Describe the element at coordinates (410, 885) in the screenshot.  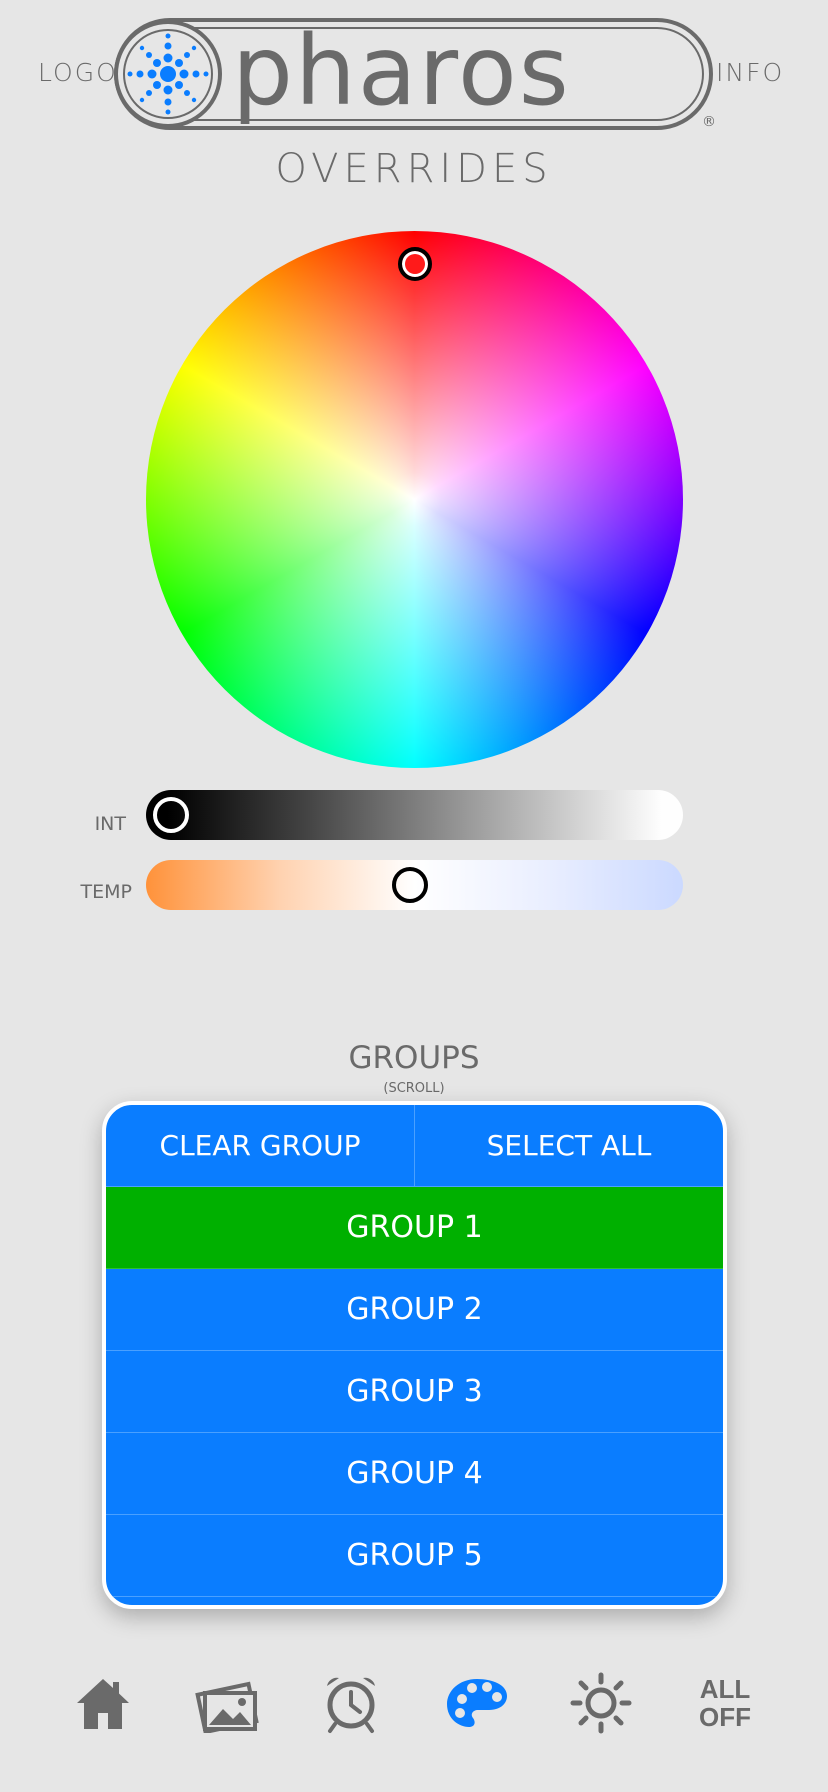
I see `temperature-slider-thumb` at that location.